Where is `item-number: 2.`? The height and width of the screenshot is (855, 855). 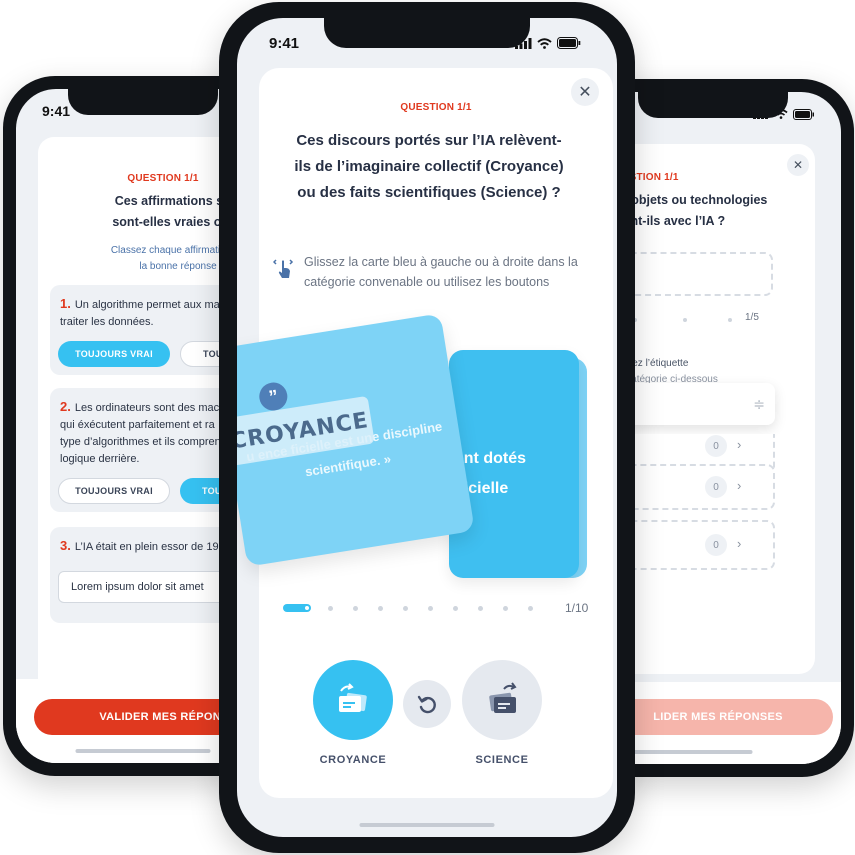
item-number: 2. is located at coordinates (65, 406).